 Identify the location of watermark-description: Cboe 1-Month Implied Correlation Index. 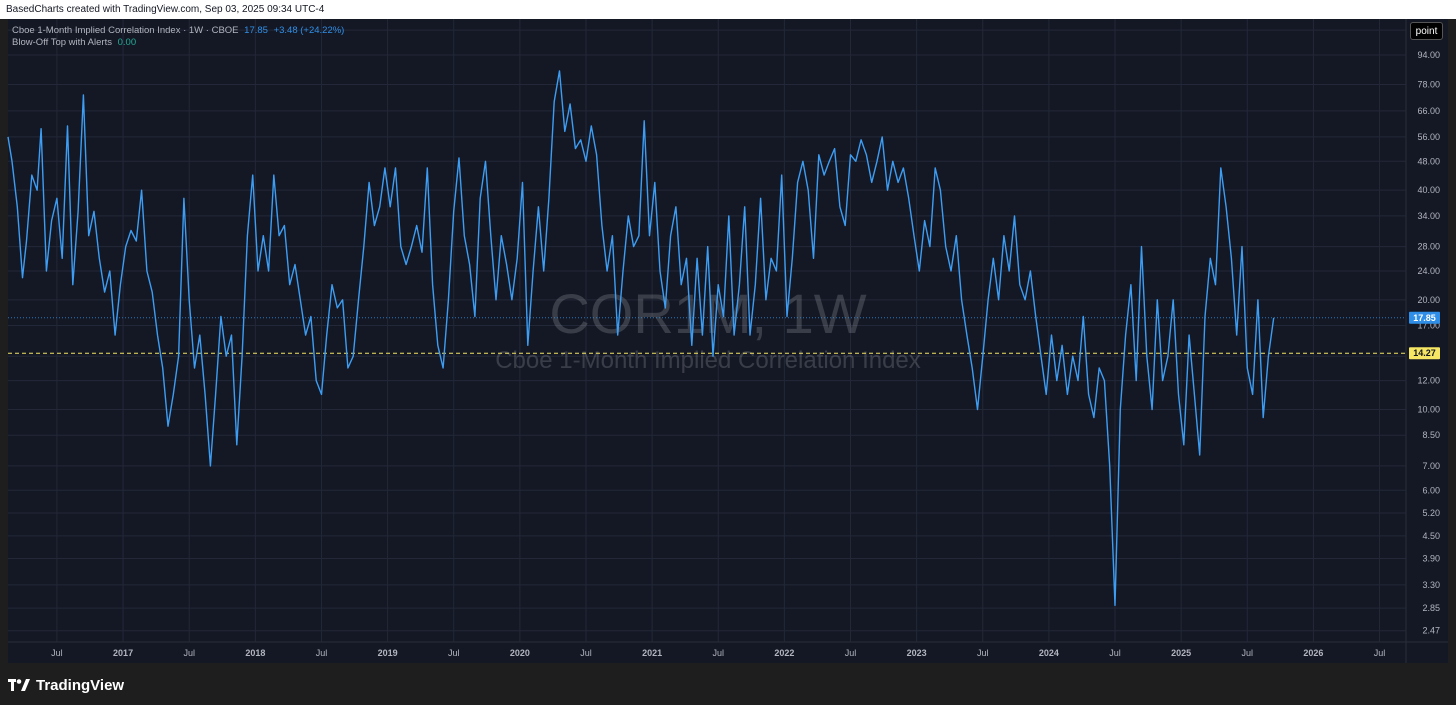
(708, 360).